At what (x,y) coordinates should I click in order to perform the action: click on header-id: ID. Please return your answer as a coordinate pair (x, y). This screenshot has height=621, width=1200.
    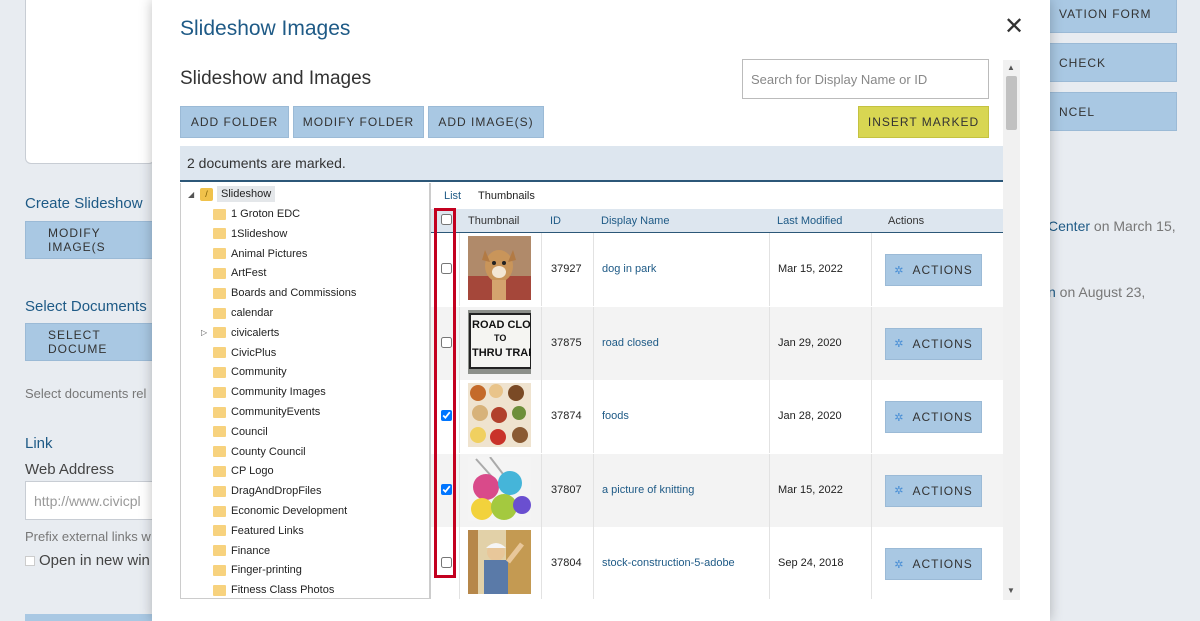
    Looking at the image, I should click on (555, 221).